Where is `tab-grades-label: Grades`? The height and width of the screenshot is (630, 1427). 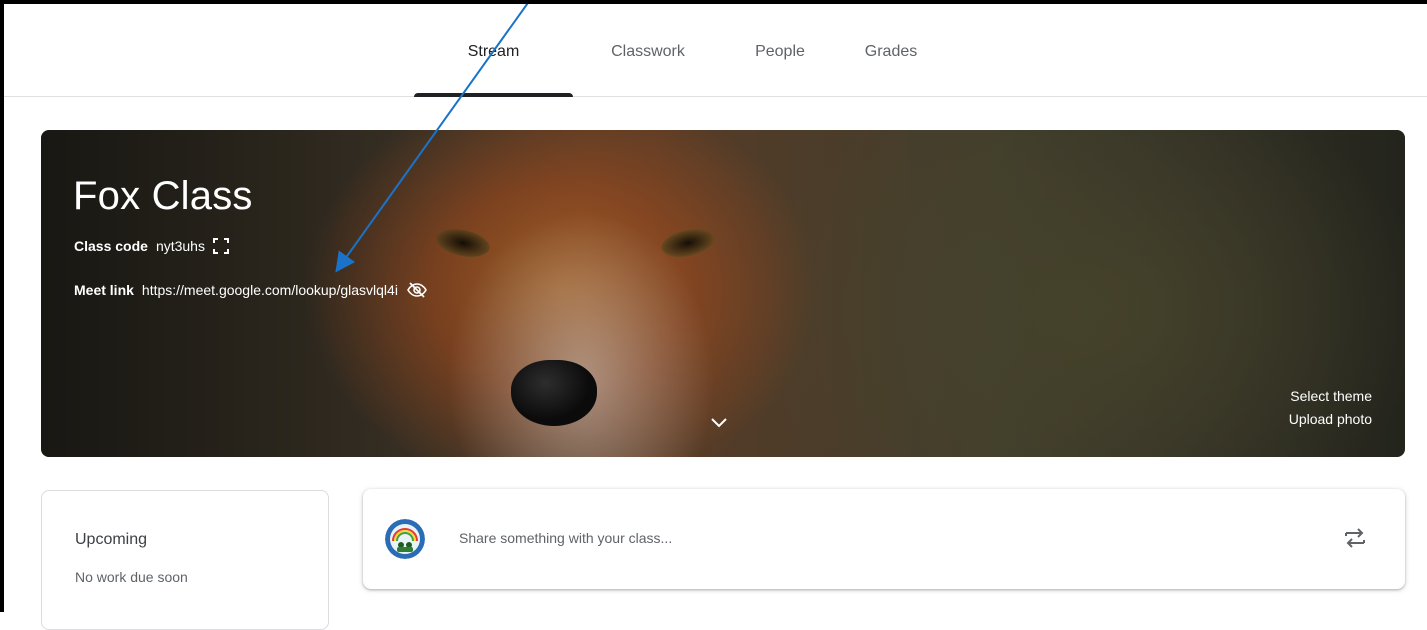 tab-grades-label: Grades is located at coordinates (891, 51).